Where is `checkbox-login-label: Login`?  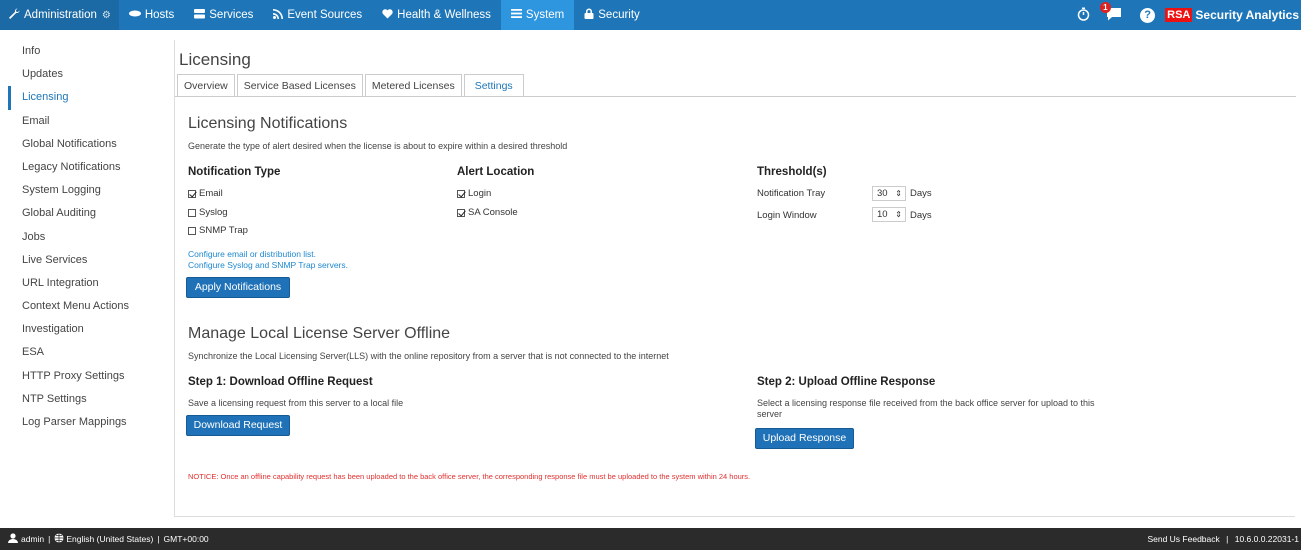
checkbox-login-label: Login is located at coordinates (480, 193).